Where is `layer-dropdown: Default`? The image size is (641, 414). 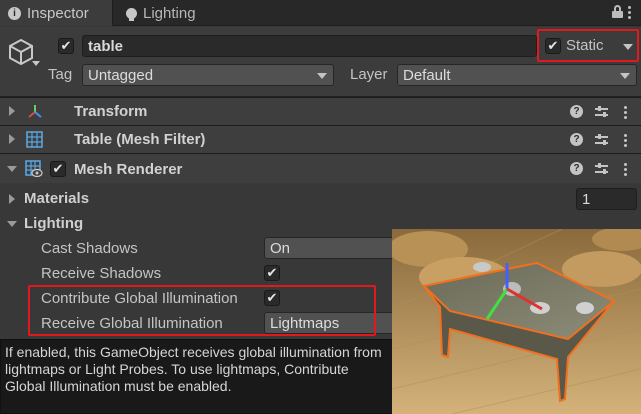
layer-dropdown: Default is located at coordinates (517, 75).